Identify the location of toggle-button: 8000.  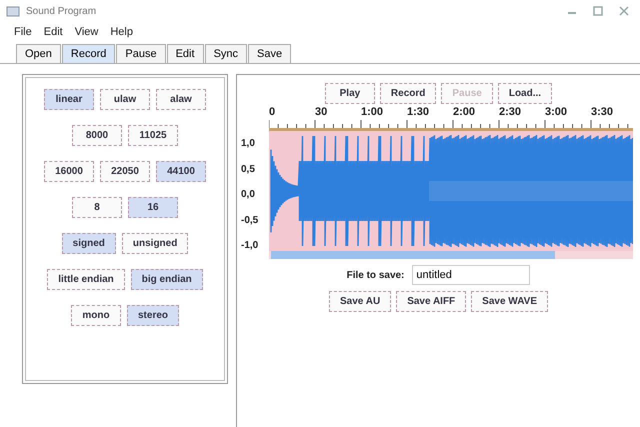
(97, 135).